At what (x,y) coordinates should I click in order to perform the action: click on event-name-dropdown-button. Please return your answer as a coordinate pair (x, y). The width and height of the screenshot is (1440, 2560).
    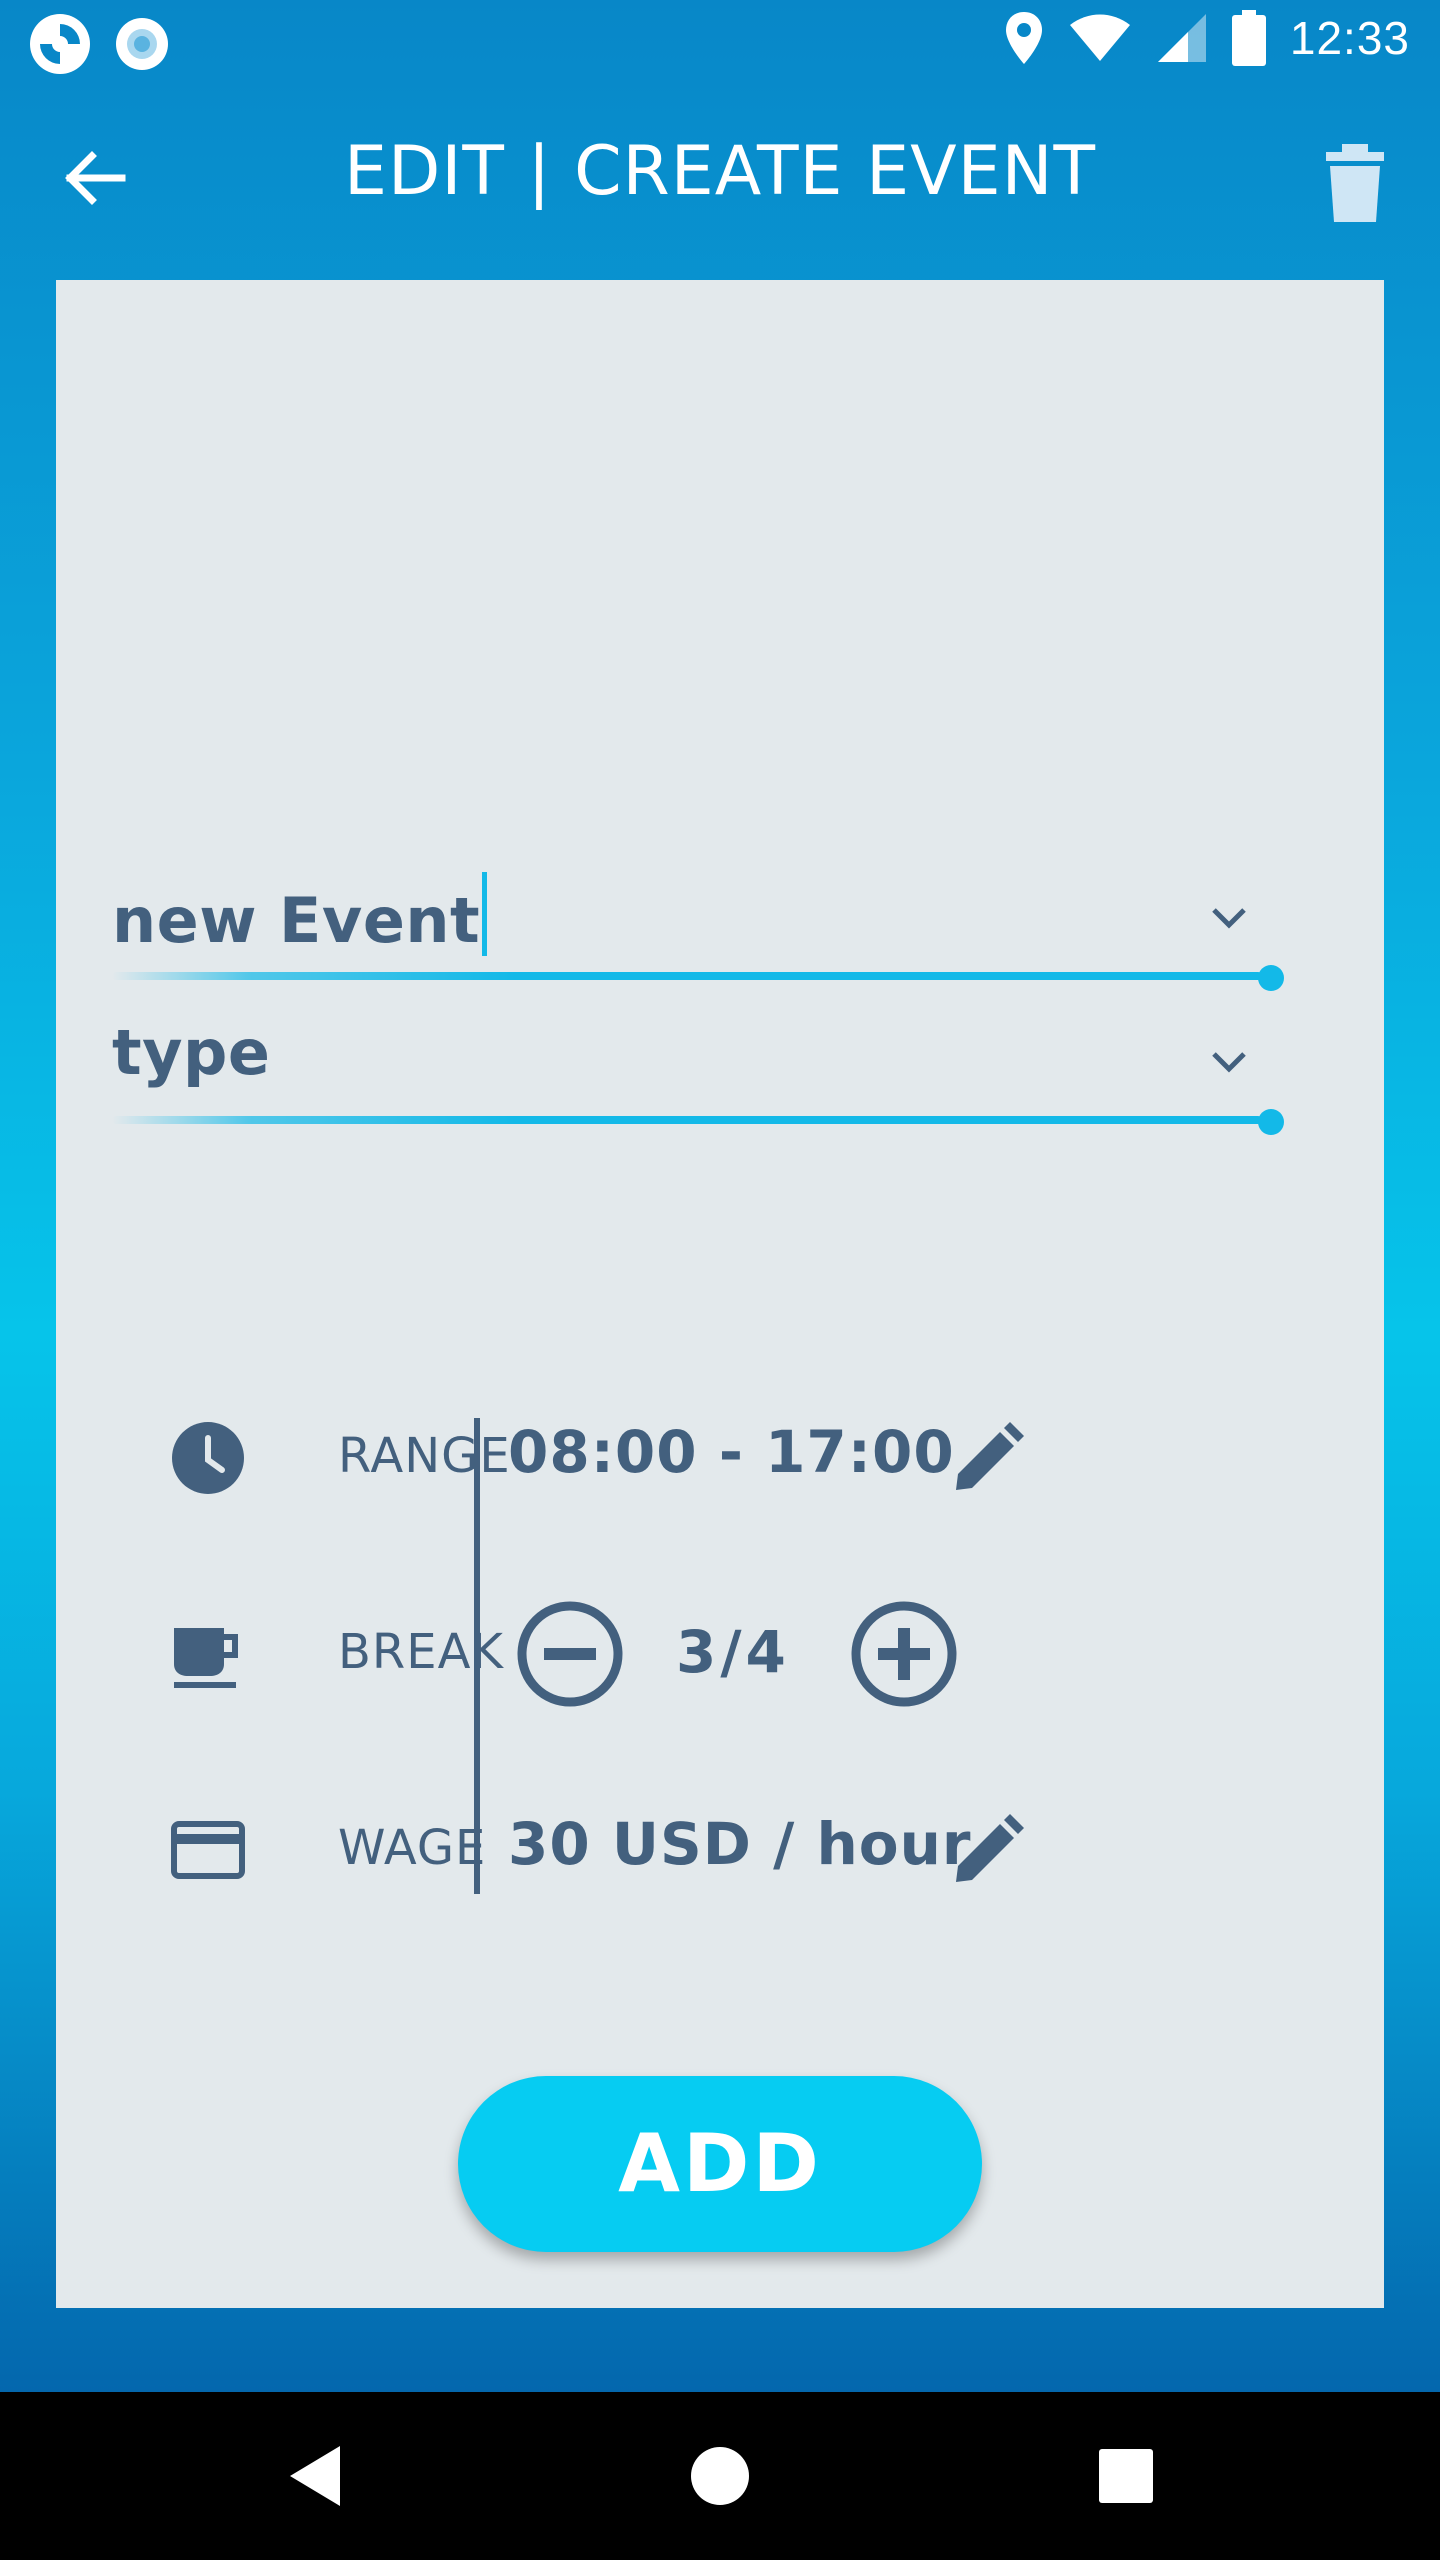
    Looking at the image, I should click on (1229, 919).